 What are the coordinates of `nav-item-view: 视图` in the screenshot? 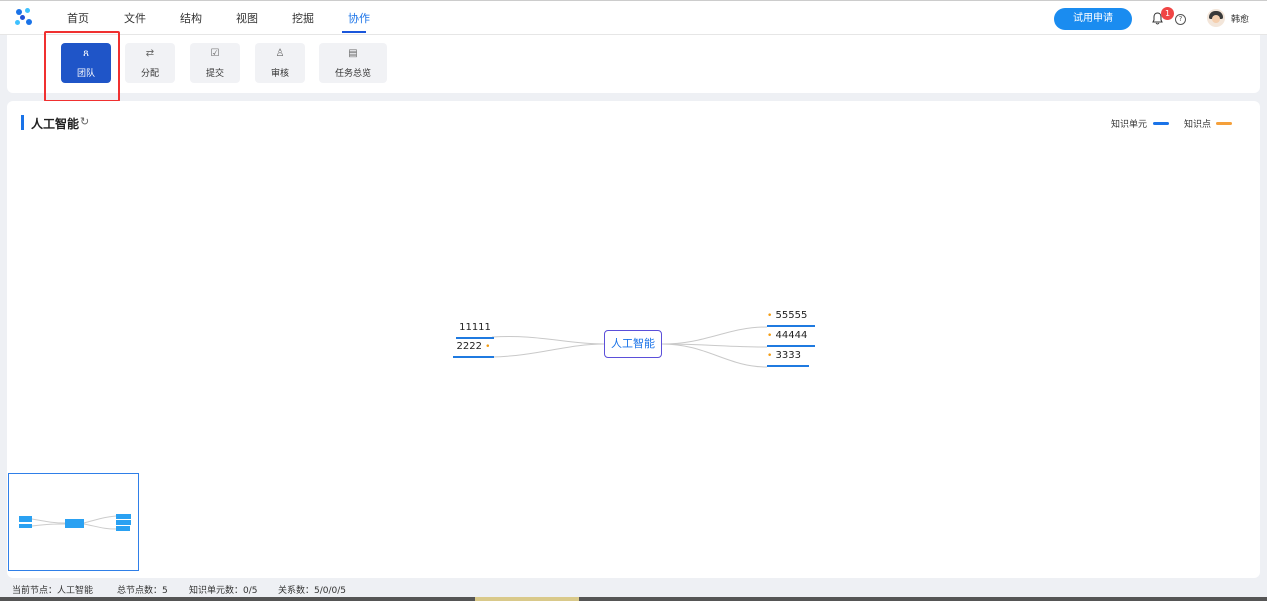 It's located at (247, 18).